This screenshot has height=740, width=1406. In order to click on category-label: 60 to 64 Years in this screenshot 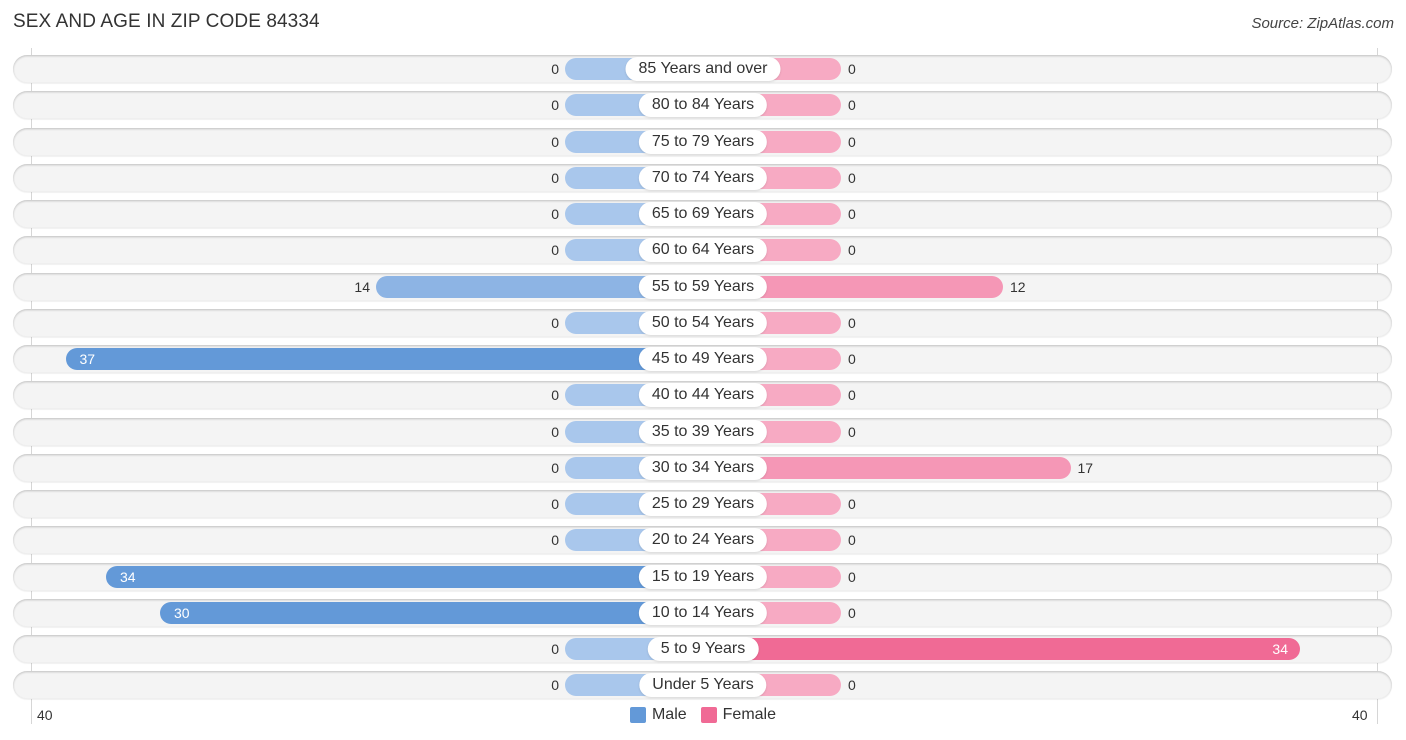, I will do `click(703, 250)`.